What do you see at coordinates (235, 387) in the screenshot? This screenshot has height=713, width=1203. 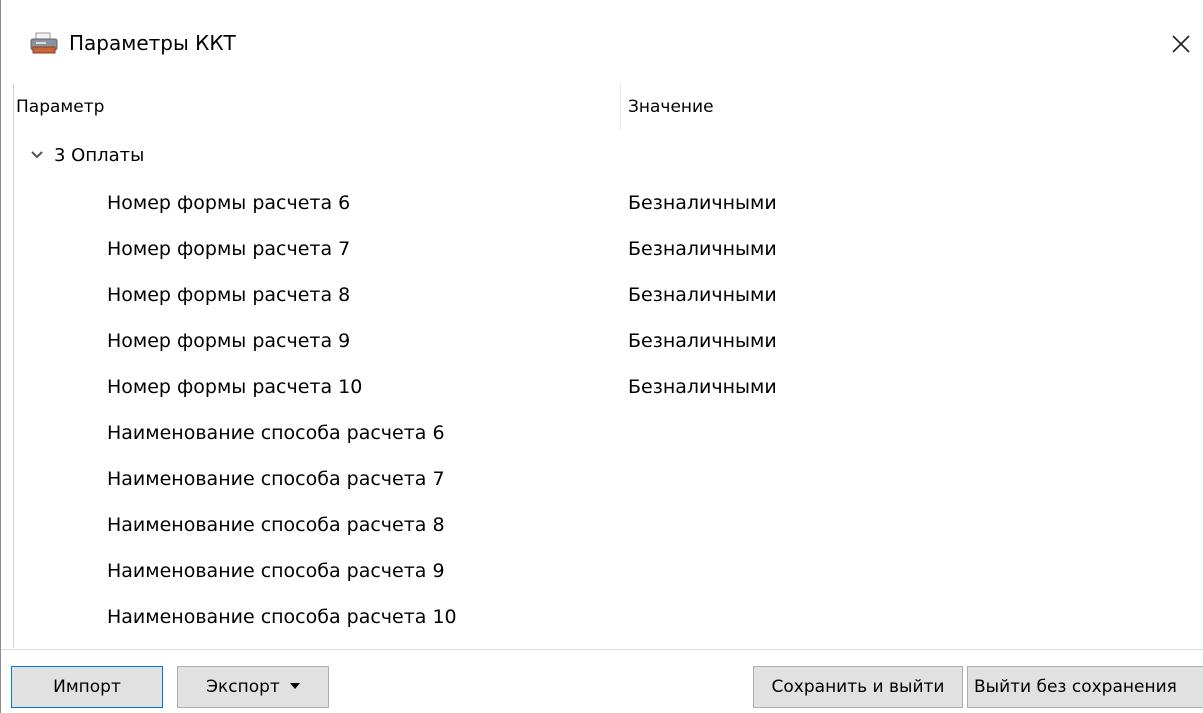 I see `row-parameter-name: Номер формы расчета 10` at bounding box center [235, 387].